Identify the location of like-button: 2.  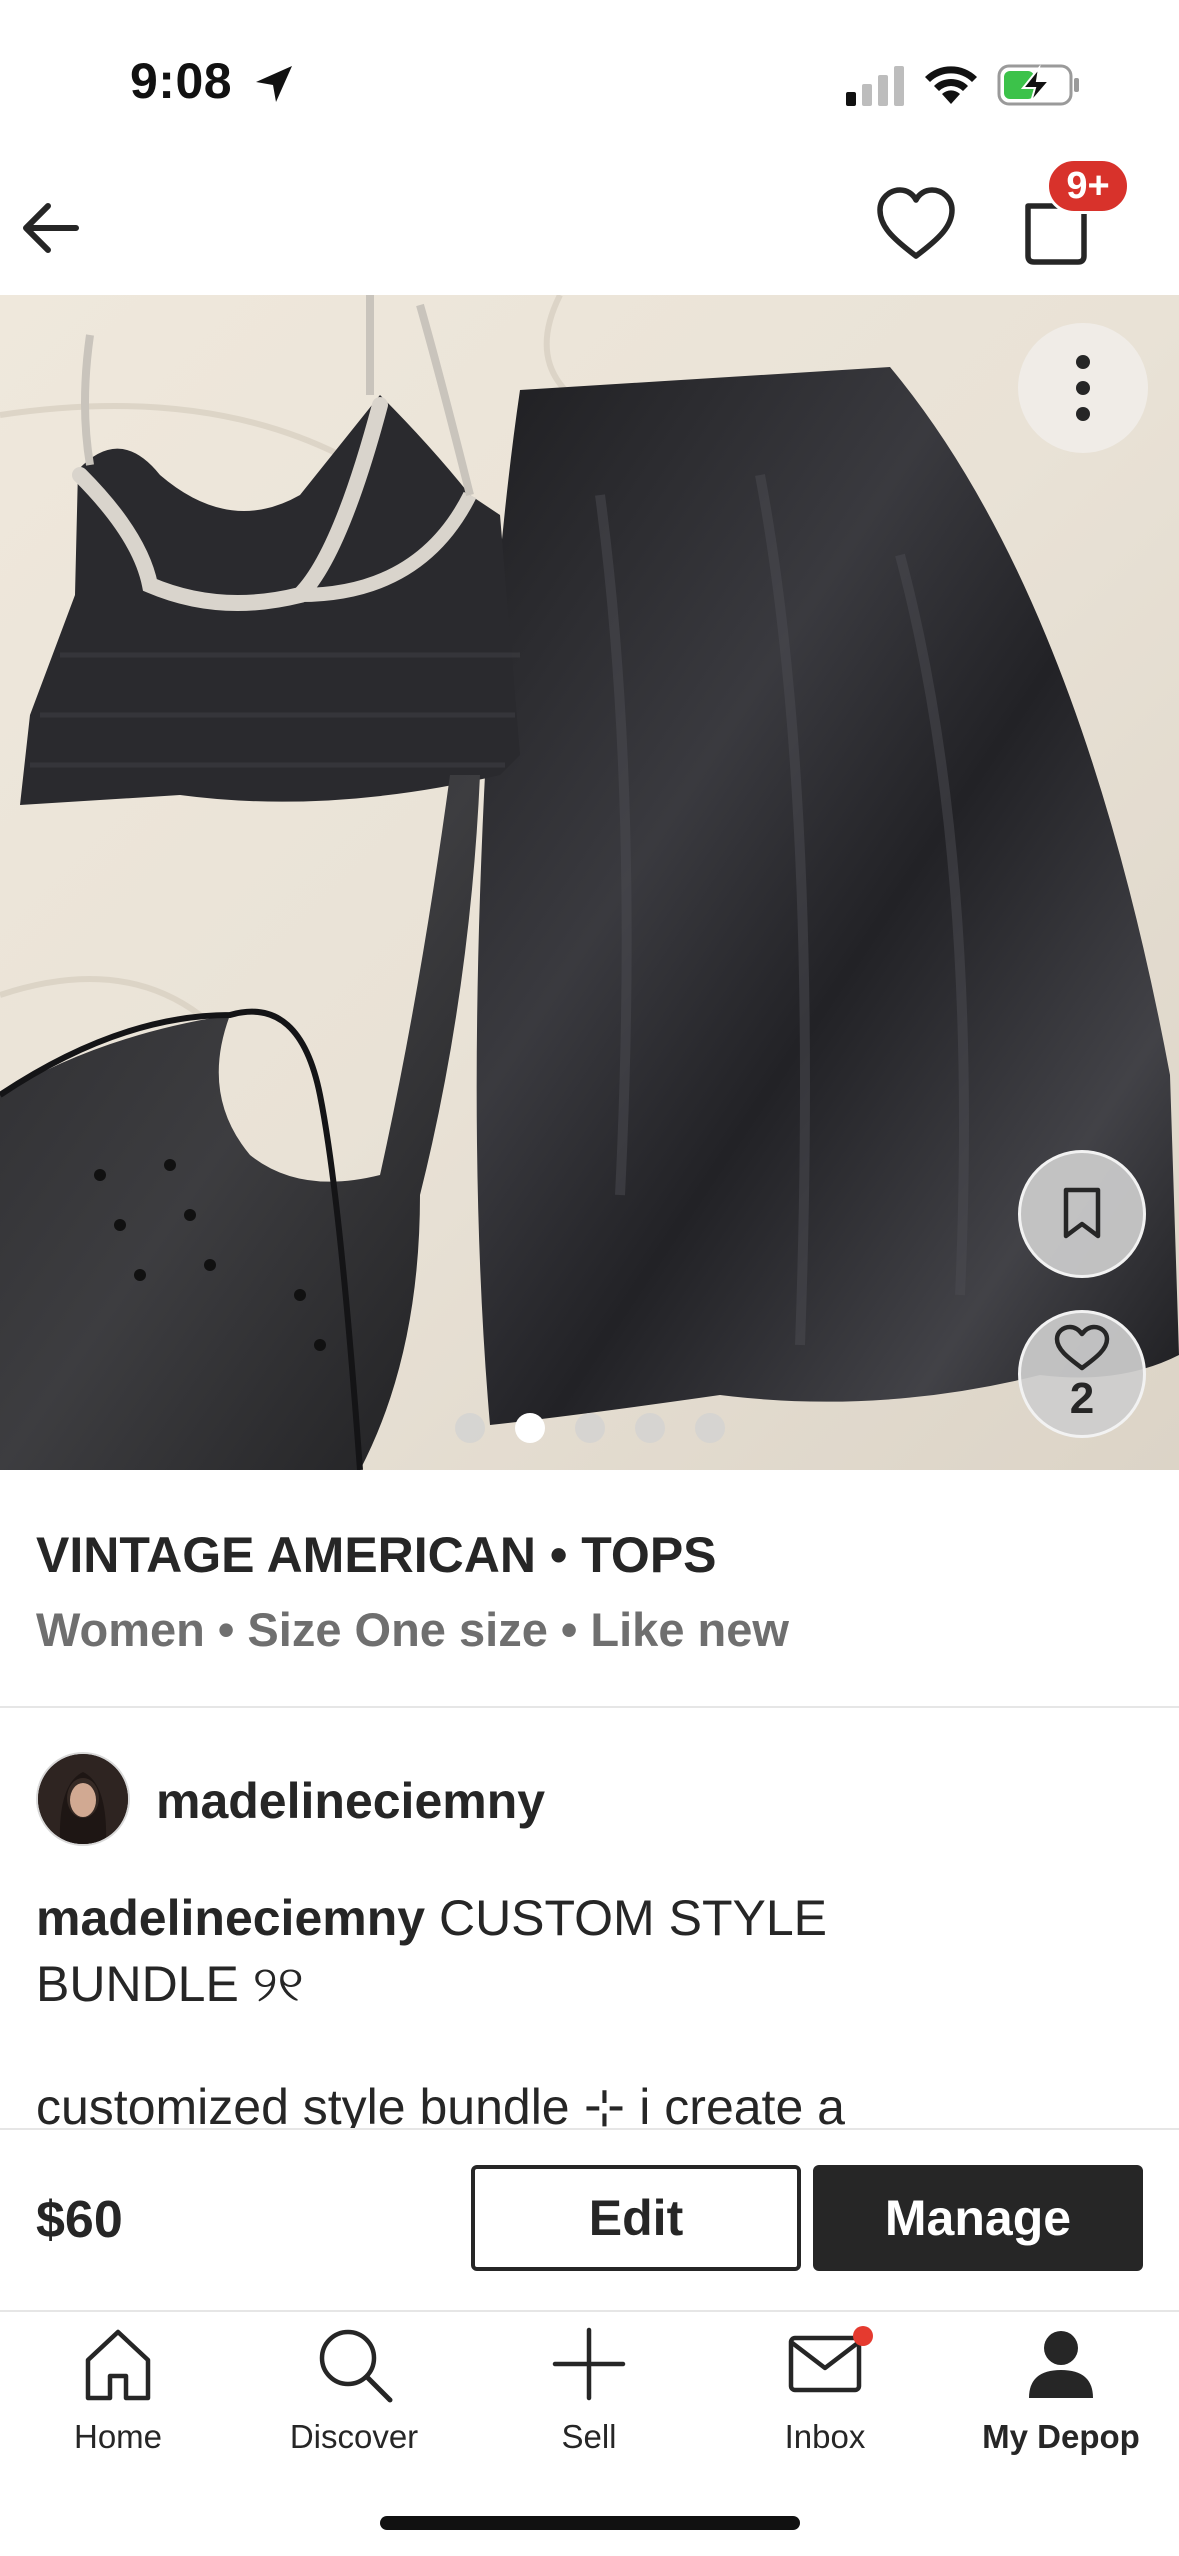
(1082, 1374).